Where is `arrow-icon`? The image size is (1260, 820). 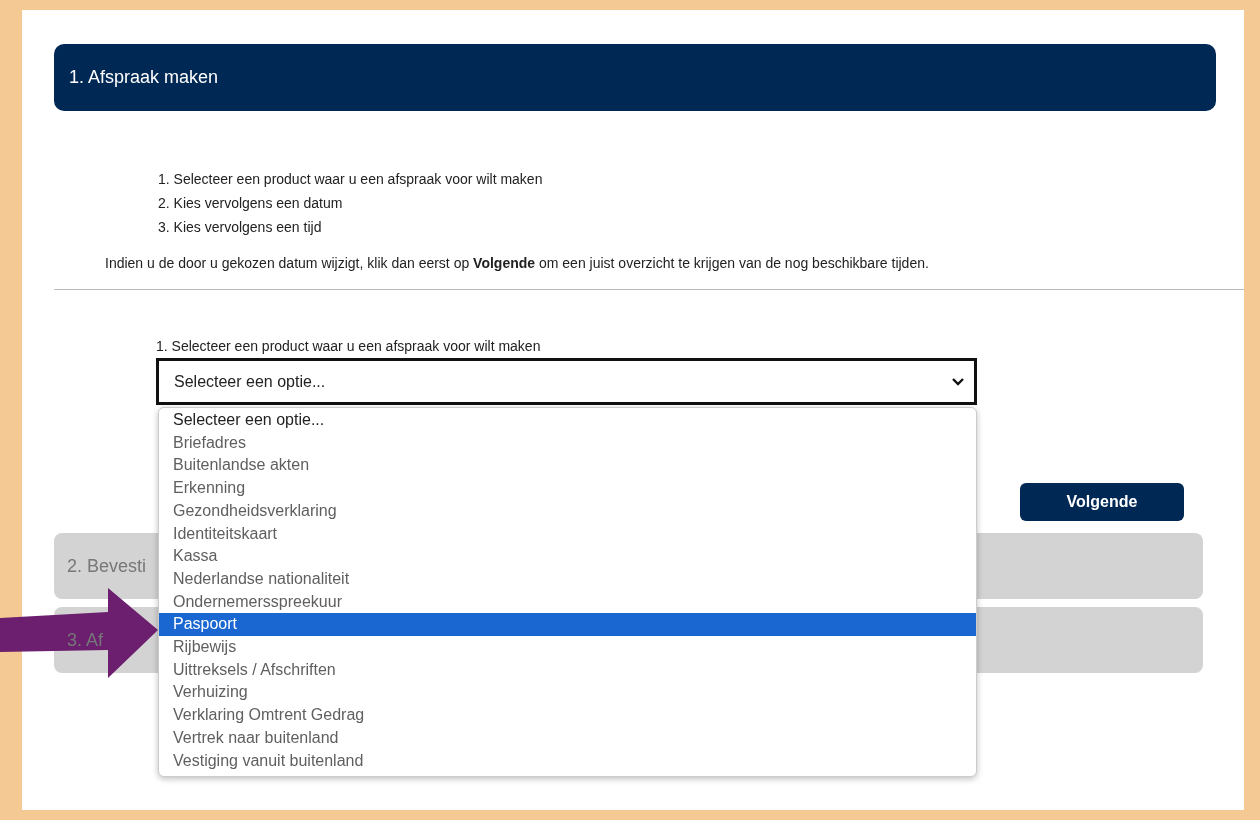
arrow-icon is located at coordinates (80, 634).